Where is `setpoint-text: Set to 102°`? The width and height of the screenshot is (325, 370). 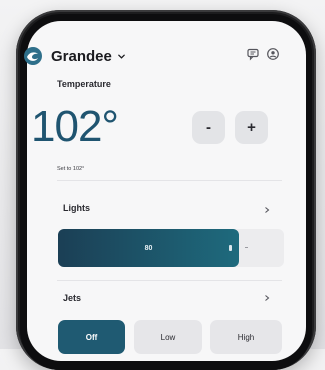
setpoint-text: Set to 102° is located at coordinates (71, 169).